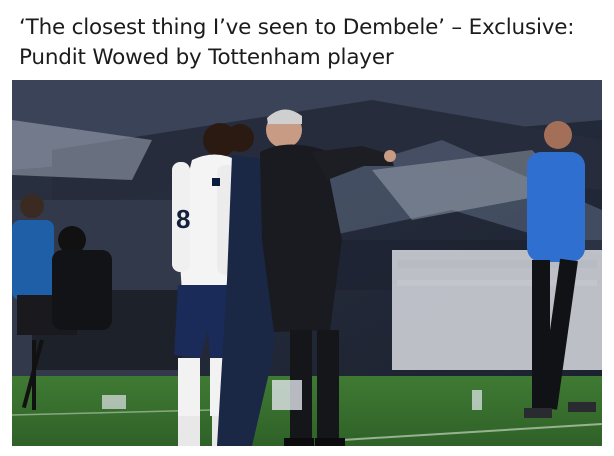 Image resolution: width=614 pixels, height=456 pixels. I want to click on shirt-number: 8, so click(183, 219).